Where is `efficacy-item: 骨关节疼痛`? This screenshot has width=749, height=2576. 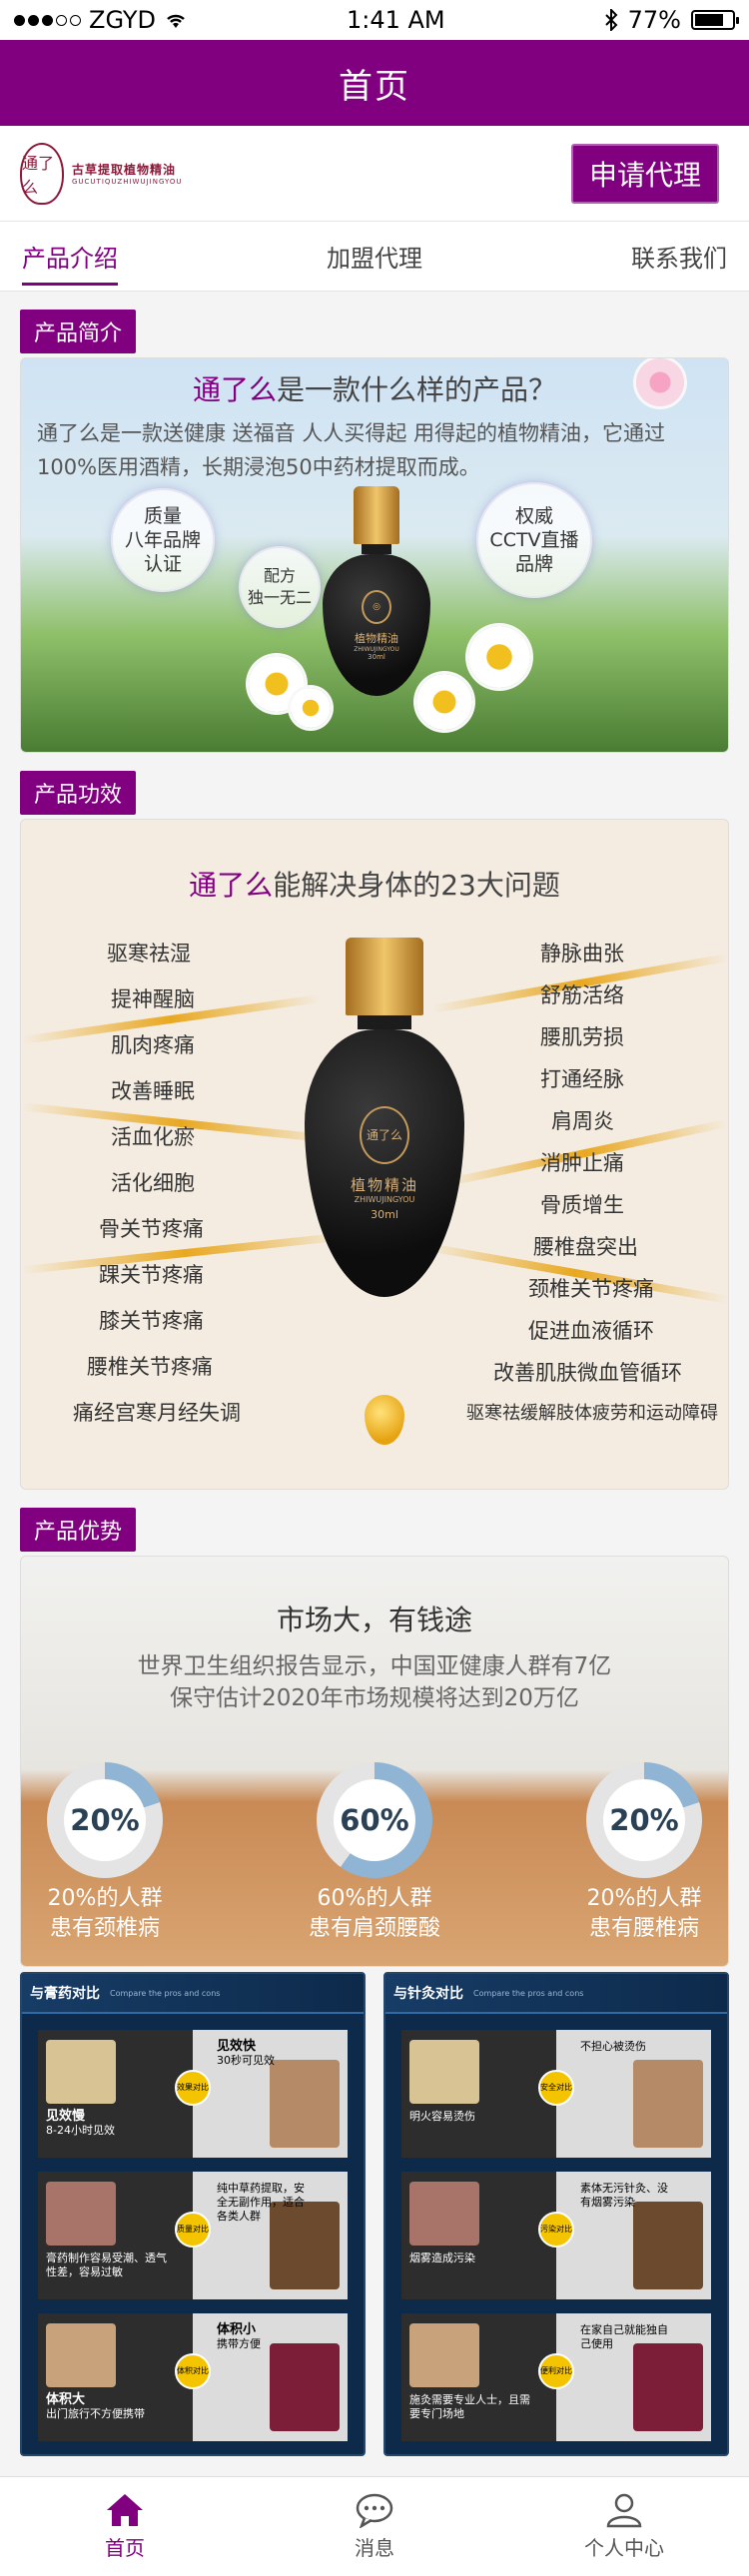
efficacy-item: 骨关节疼痛 is located at coordinates (151, 1229).